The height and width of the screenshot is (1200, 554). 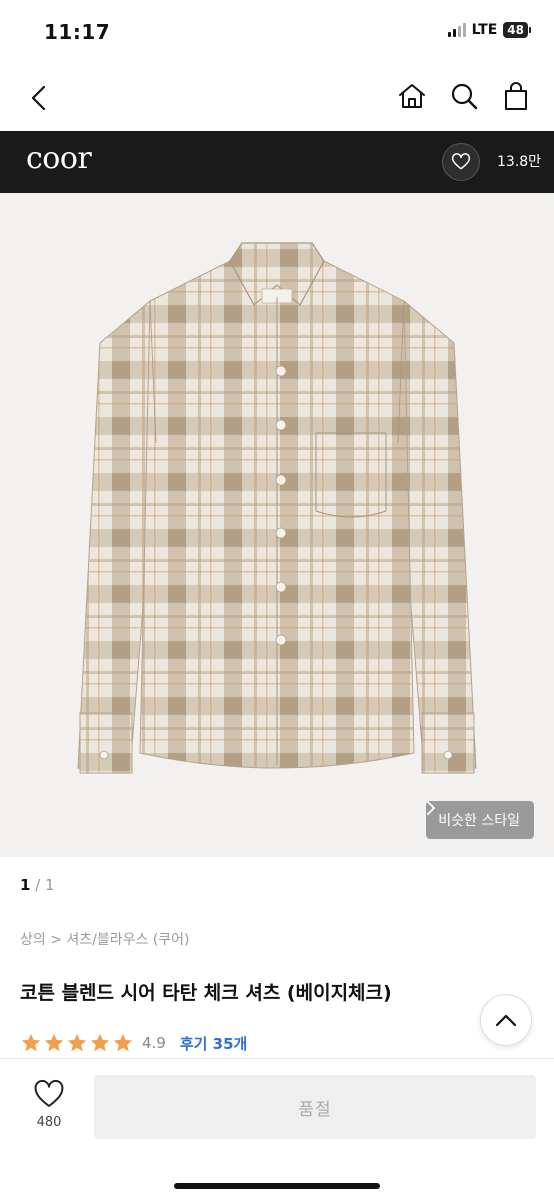 I want to click on pager-total: / 1, so click(x=45, y=885).